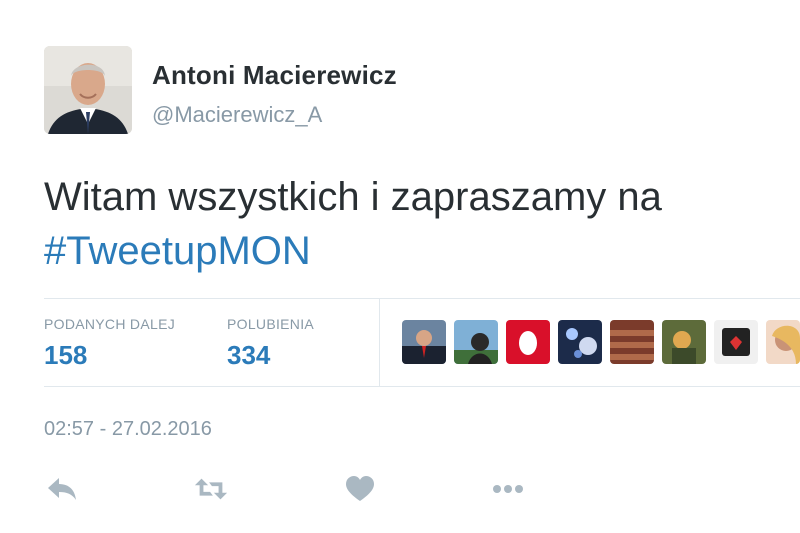 The width and height of the screenshot is (800, 533). What do you see at coordinates (109, 343) in the screenshot?
I see `retweets-stat: PODANYCH DALEJ 158` at bounding box center [109, 343].